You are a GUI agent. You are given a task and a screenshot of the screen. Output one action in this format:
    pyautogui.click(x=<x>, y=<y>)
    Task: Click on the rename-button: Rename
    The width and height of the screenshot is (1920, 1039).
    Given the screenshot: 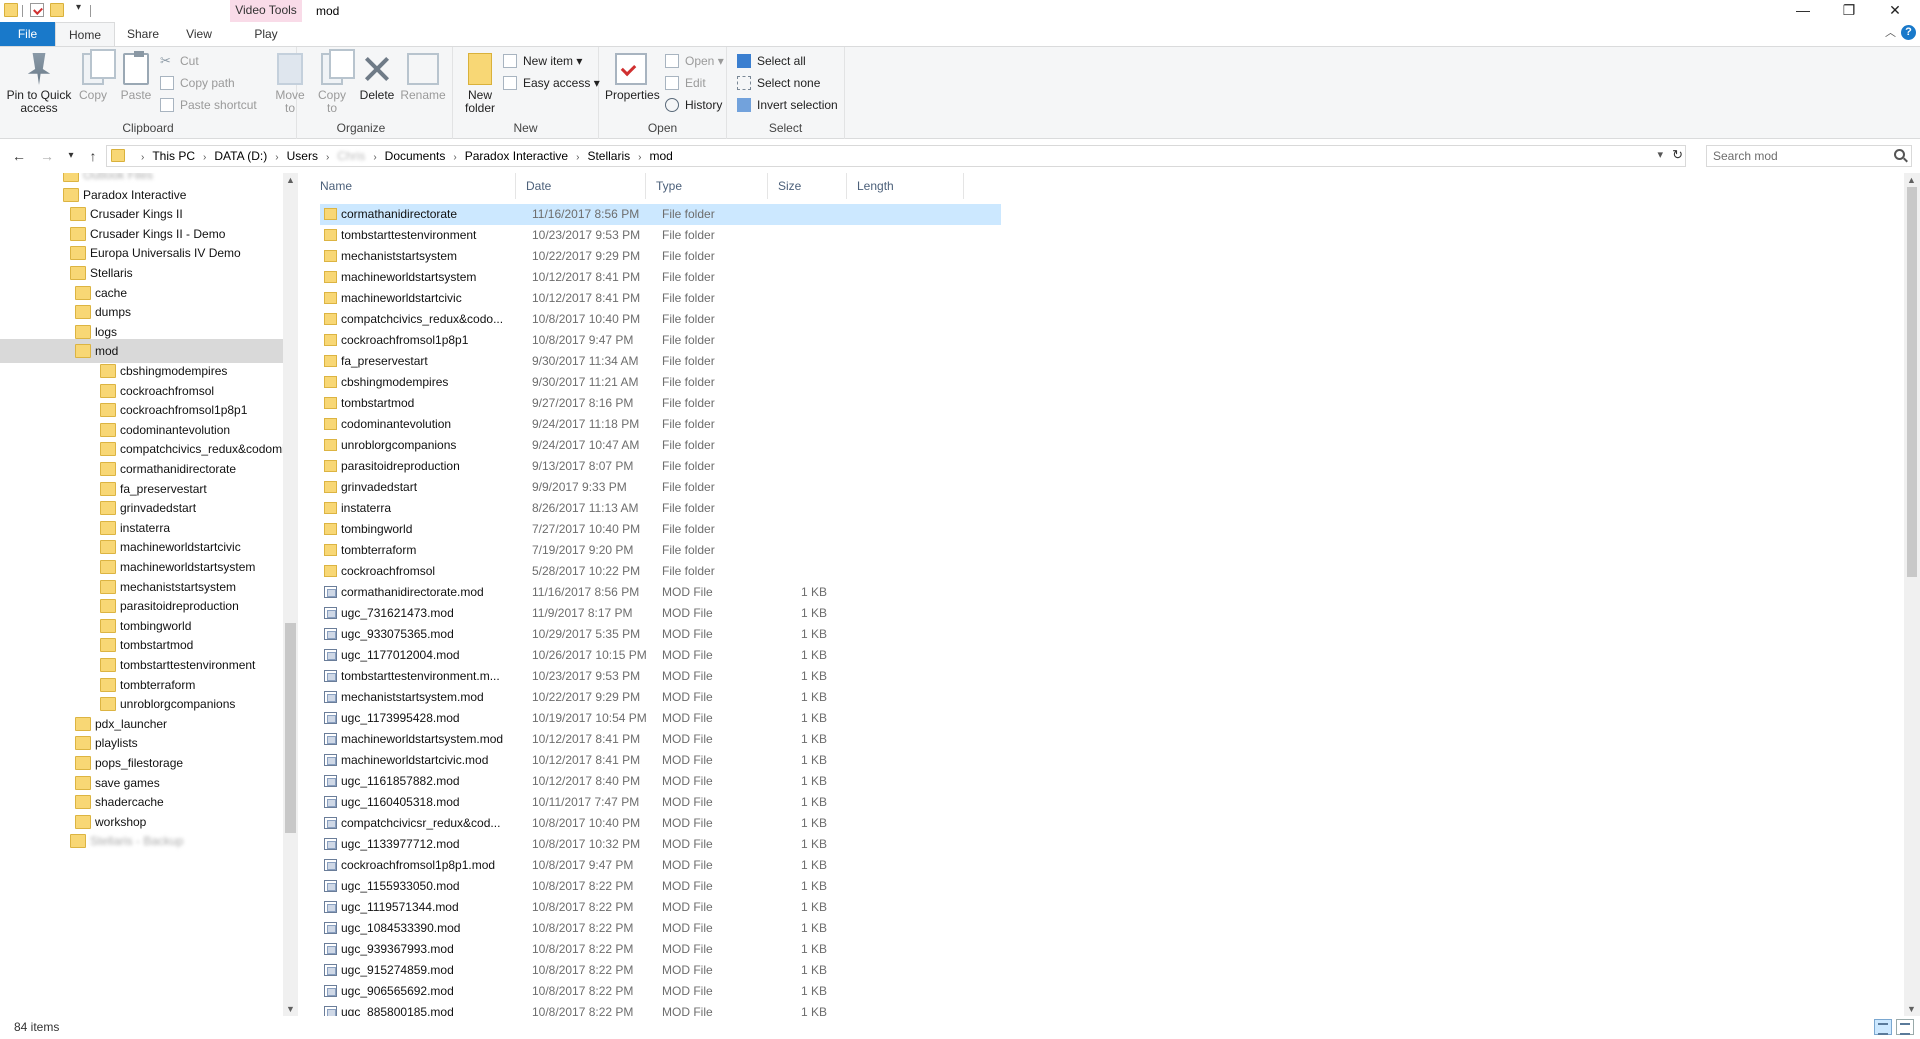 What is the action you would take?
    pyautogui.click(x=423, y=76)
    